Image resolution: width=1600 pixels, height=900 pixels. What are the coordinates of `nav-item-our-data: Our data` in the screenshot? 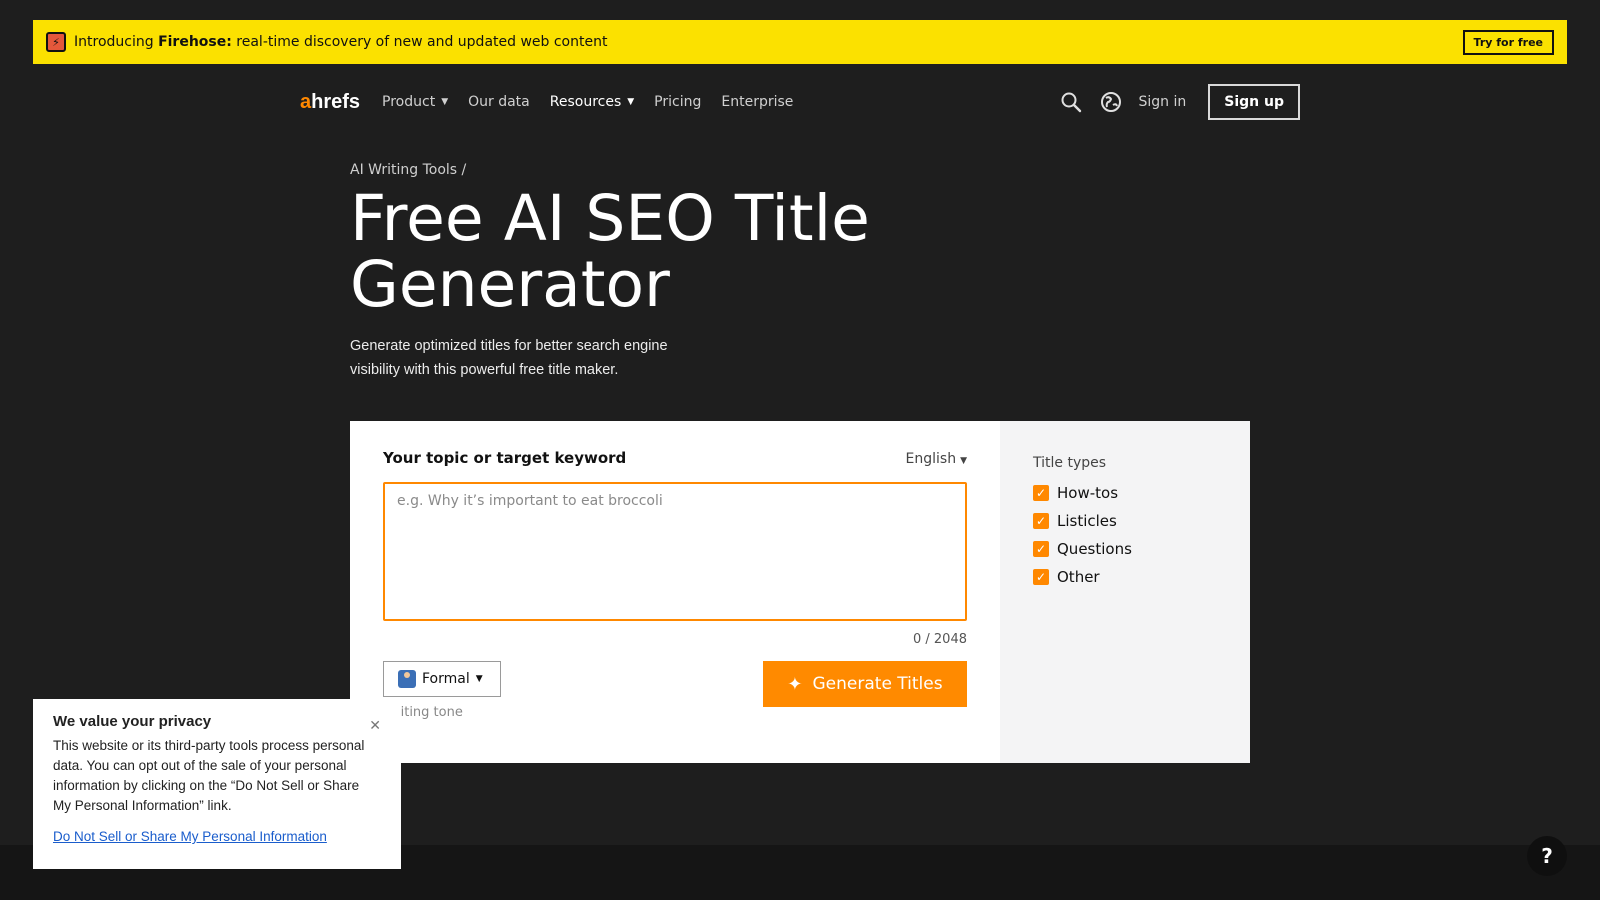 It's located at (499, 102).